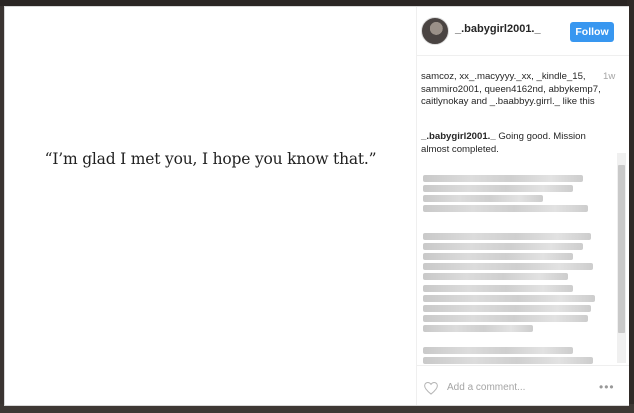  I want to click on caption-username: _.babygirl2001._, so click(458, 136).